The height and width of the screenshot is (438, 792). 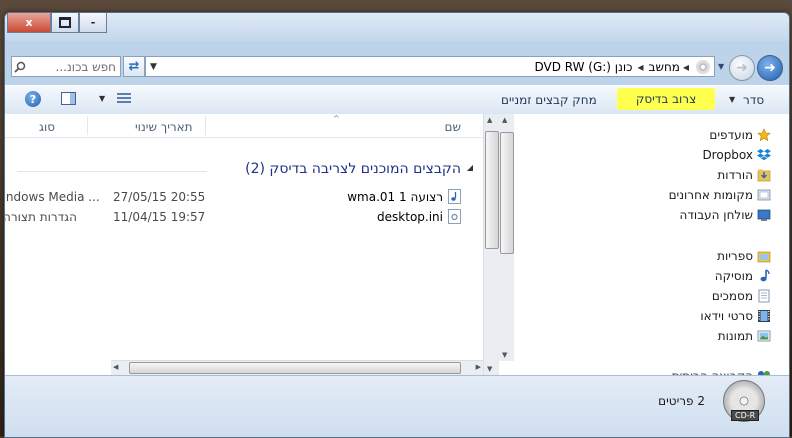 I want to click on nav-scrollbar: ▲ ▼, so click(x=506, y=237).